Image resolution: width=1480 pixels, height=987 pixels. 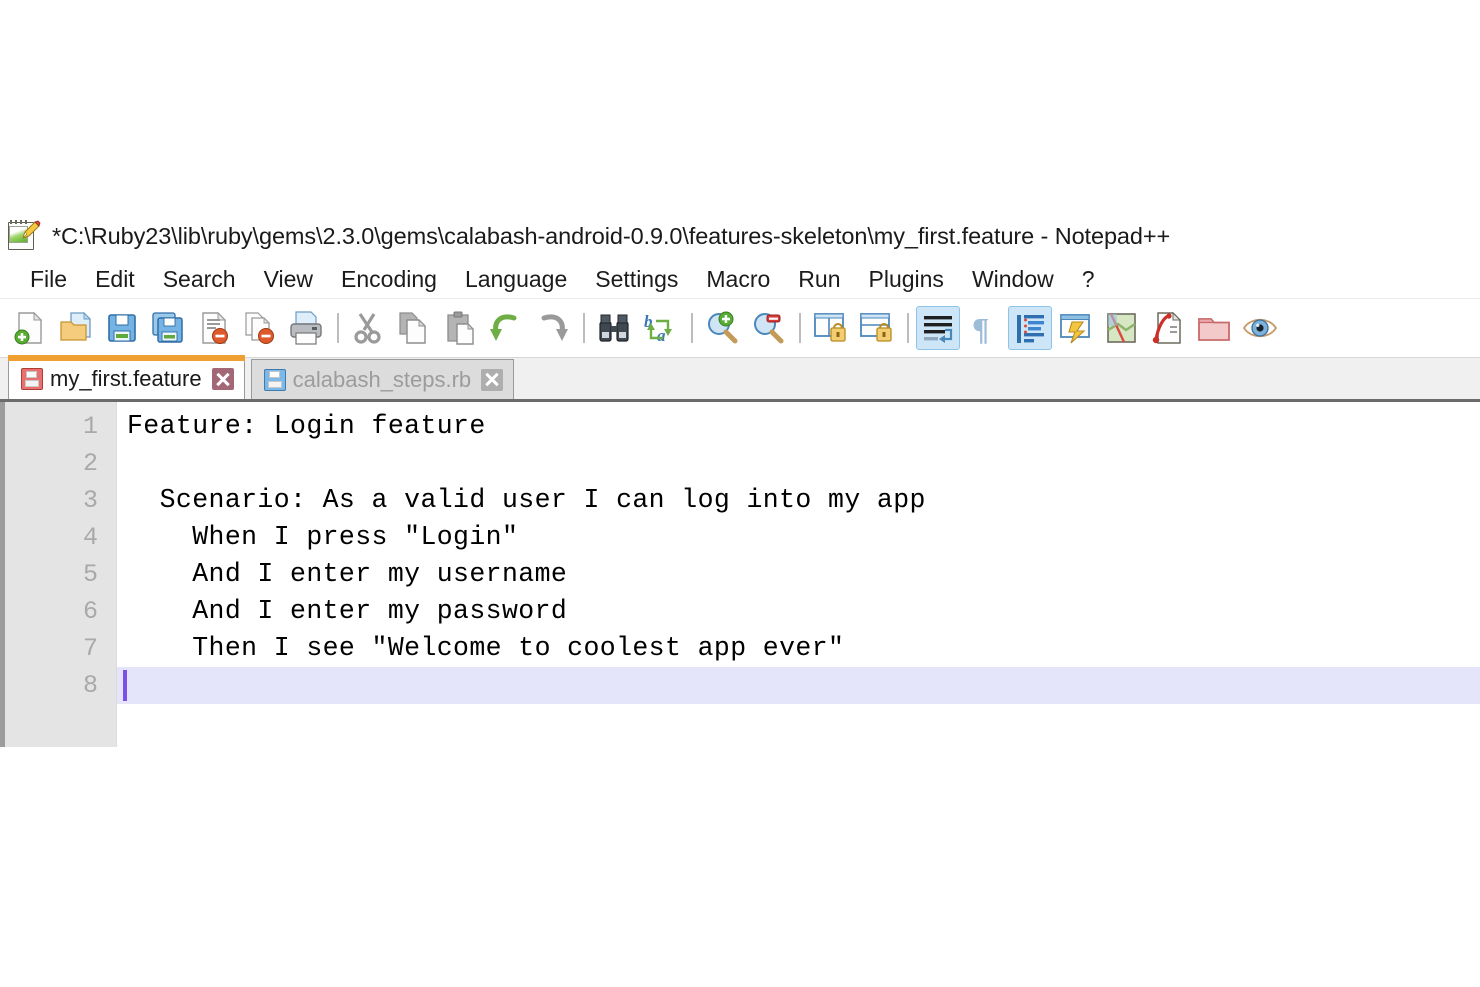 I want to click on code-line: And I enter my username, so click(x=798, y=574).